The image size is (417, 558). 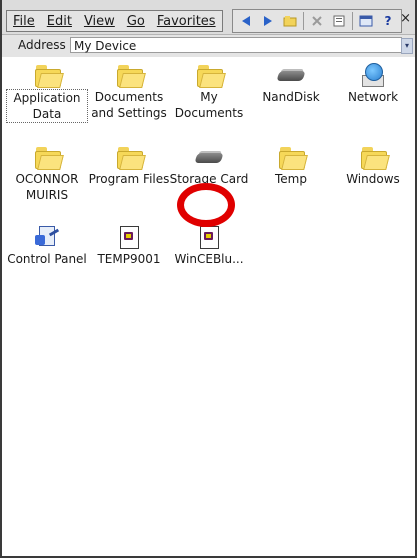 What do you see at coordinates (209, 179) in the screenshot?
I see `file-item-label: Storage Card` at bounding box center [209, 179].